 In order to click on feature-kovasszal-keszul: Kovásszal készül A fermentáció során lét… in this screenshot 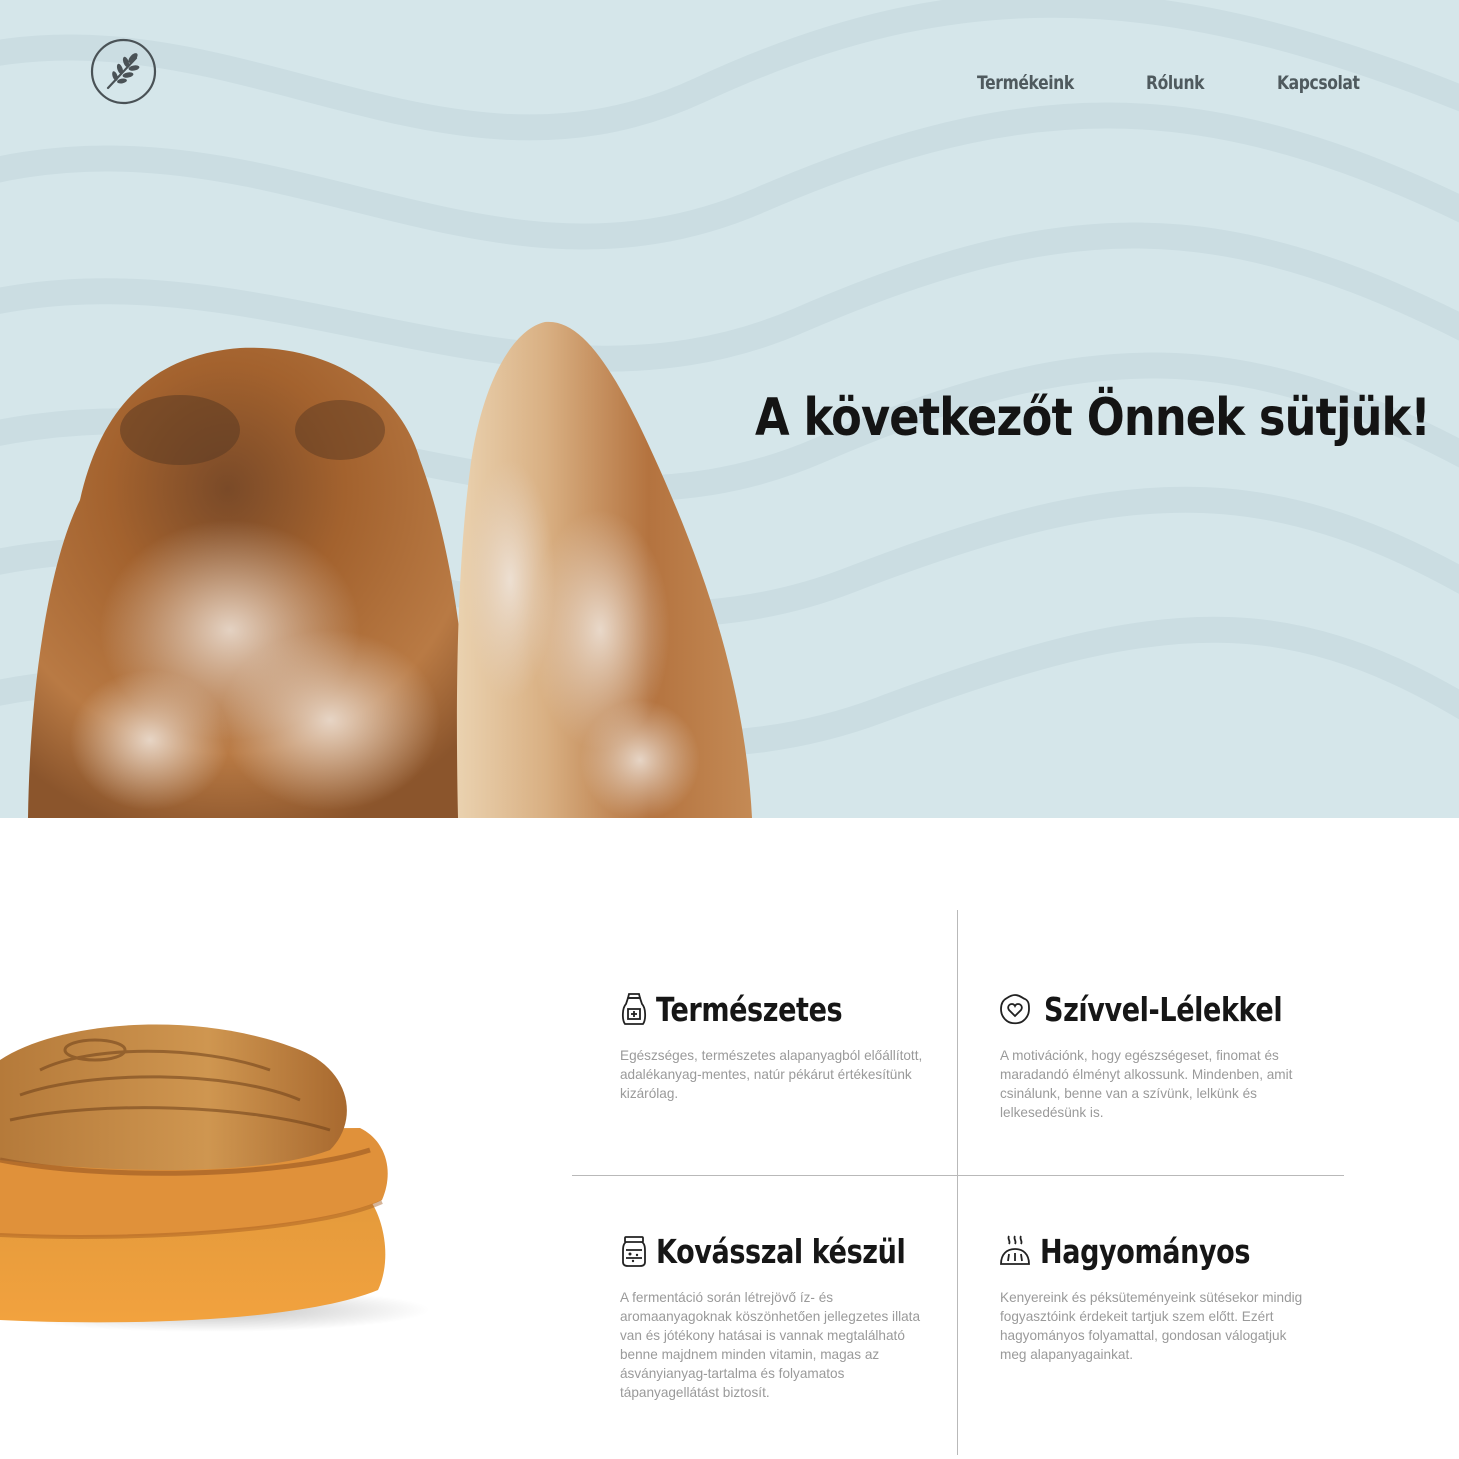, I will do `click(770, 1317)`.